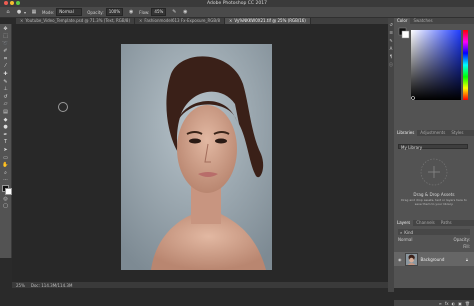  Describe the element at coordinates (405, 239) in the screenshot. I see `layer-blend-mode: Normal` at that location.